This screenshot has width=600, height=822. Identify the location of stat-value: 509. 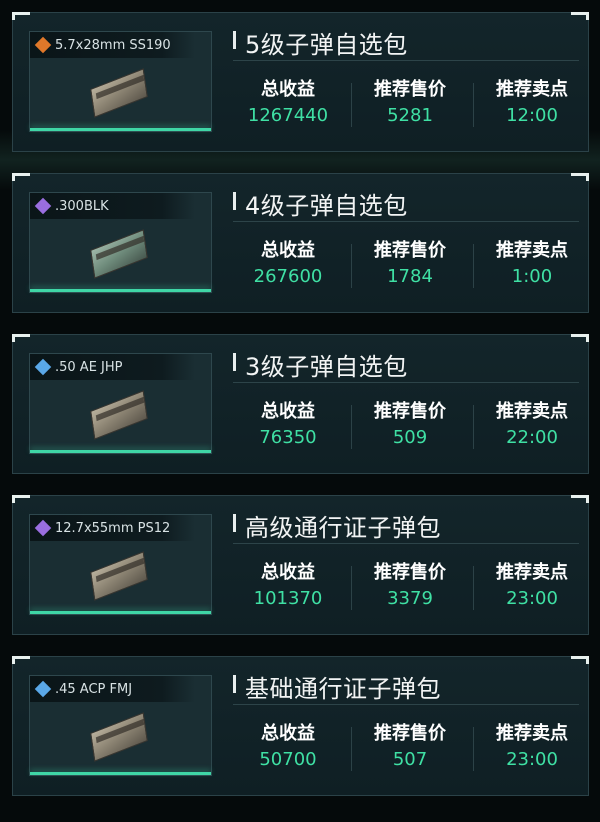
(410, 437).